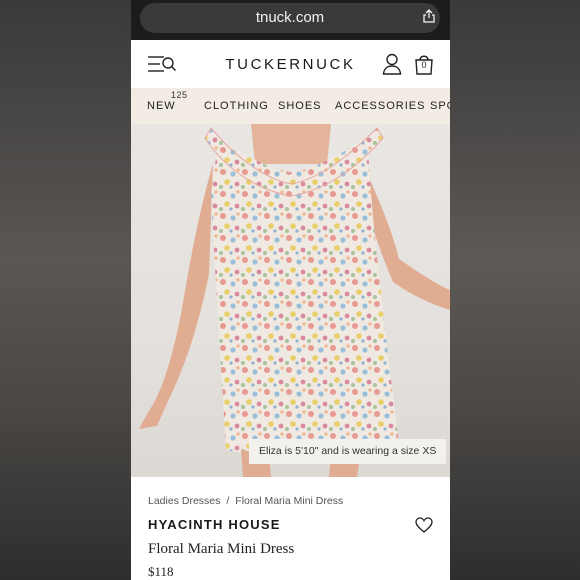  Describe the element at coordinates (184, 501) in the screenshot. I see `breadcrumb-ladies-dresses: Ladies Dresses` at that location.